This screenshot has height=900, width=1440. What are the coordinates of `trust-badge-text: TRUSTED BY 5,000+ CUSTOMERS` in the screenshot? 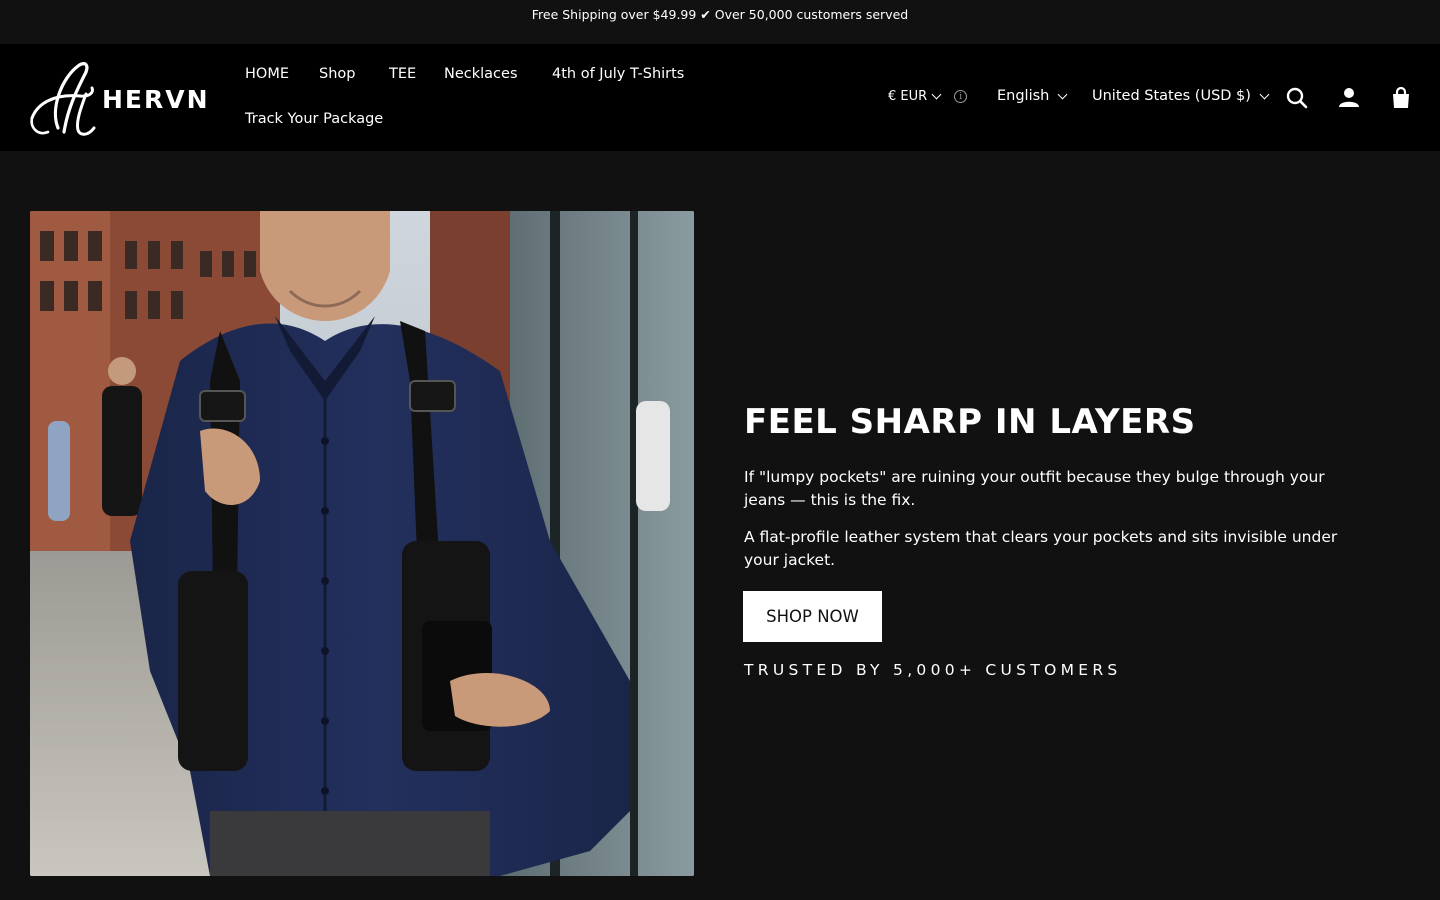 It's located at (933, 670).